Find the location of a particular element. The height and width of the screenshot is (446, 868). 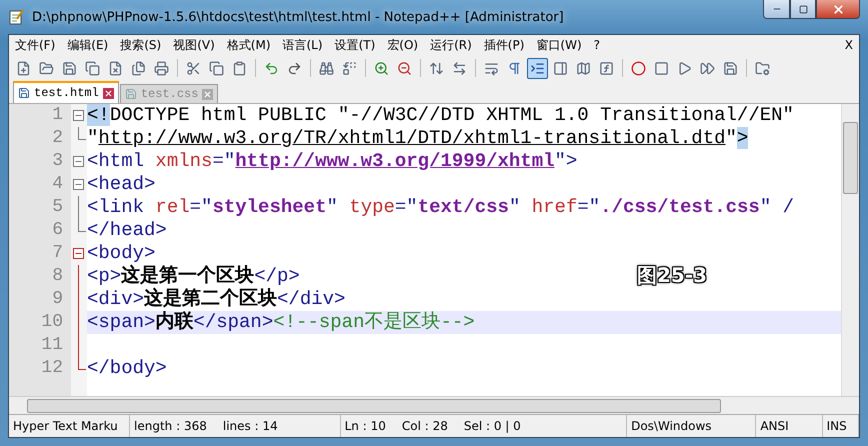

print-icon is located at coordinates (161, 68).